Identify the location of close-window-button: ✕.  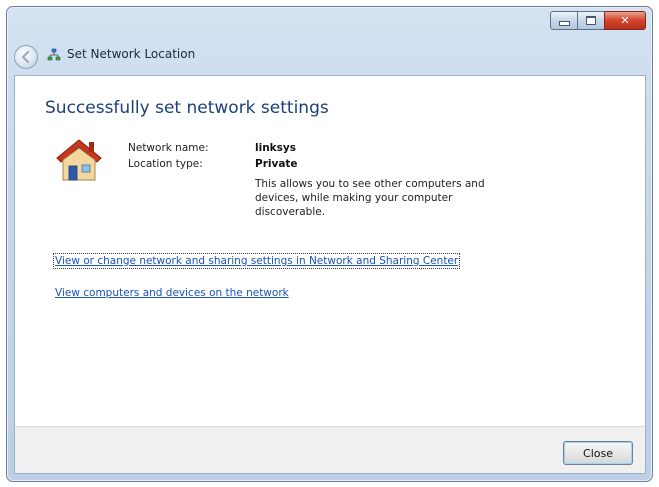
(625, 20).